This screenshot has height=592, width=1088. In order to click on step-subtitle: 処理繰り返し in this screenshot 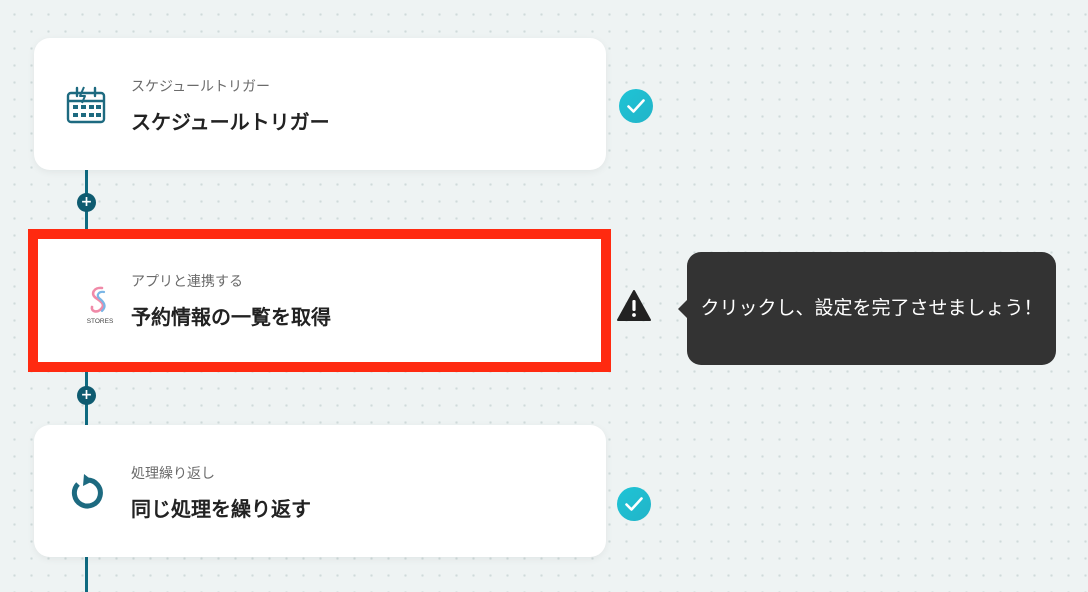, I will do `click(173, 474)`.